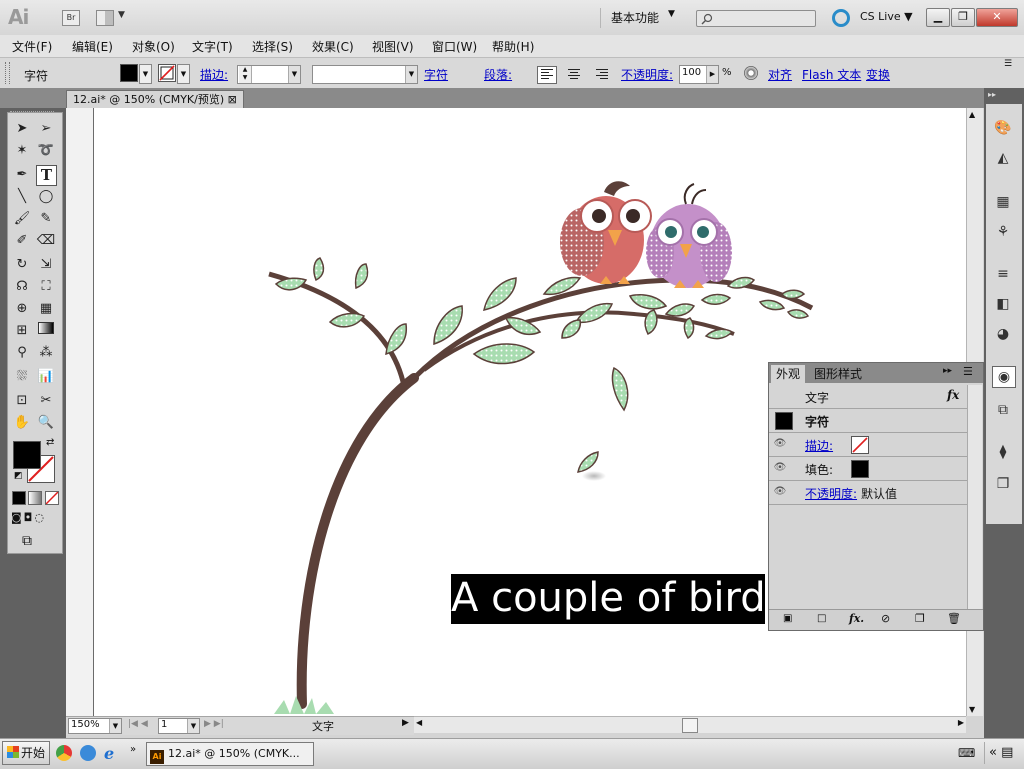 This screenshot has height=769, width=1024. What do you see at coordinates (109, 753) in the screenshot?
I see `ie-icon: e` at bounding box center [109, 753].